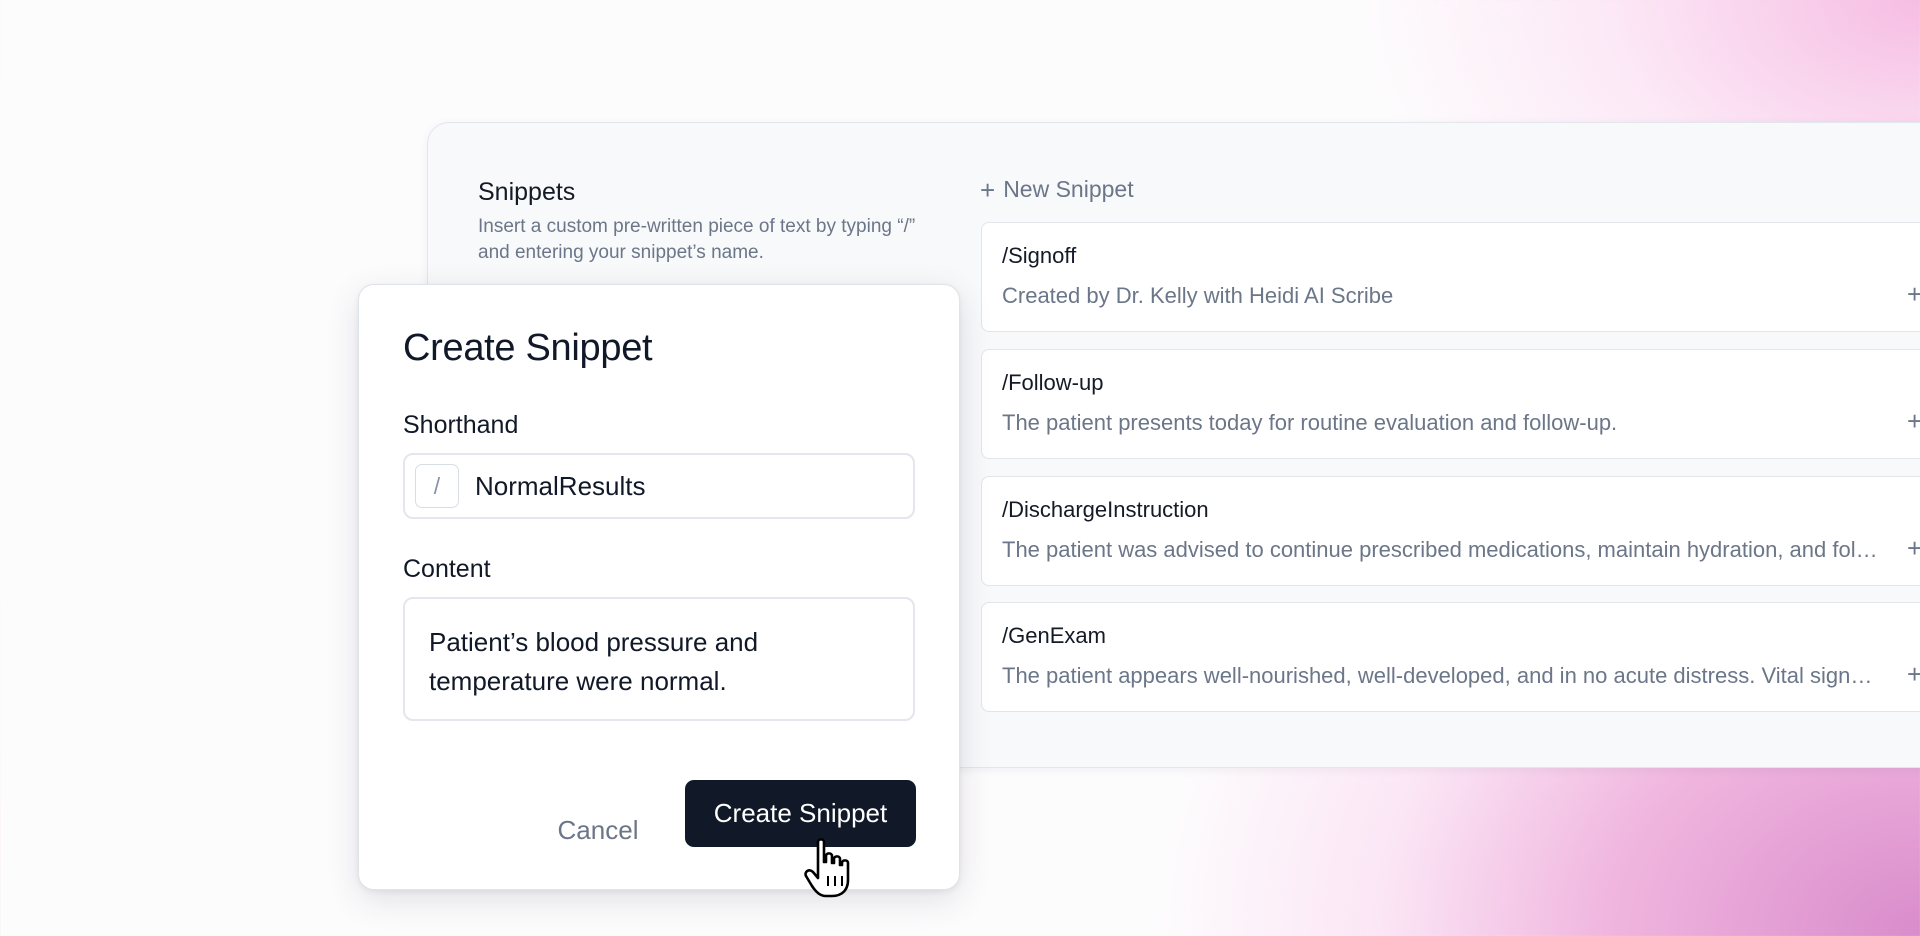 Image resolution: width=1920 pixels, height=936 pixels. Describe the element at coordinates (1039, 255) in the screenshot. I see `snippet-name: /Signoff` at that location.